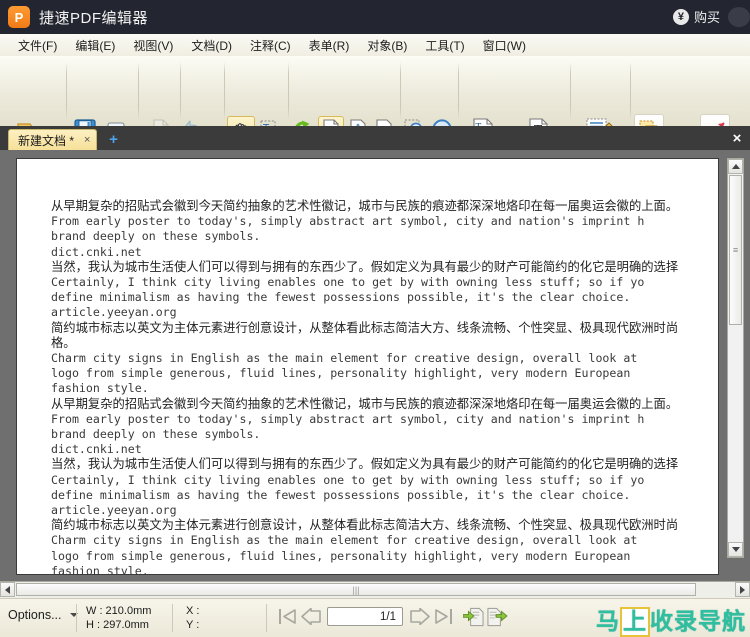 The image size is (750, 637). I want to click on tab-new-document: 新建文档 * ×, so click(53, 139).